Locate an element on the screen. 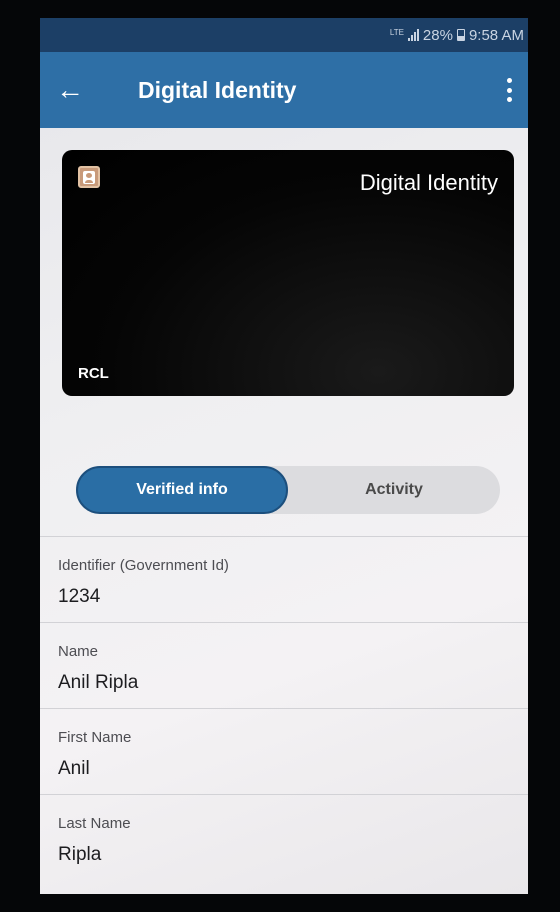  signal-icon is located at coordinates (413, 35).